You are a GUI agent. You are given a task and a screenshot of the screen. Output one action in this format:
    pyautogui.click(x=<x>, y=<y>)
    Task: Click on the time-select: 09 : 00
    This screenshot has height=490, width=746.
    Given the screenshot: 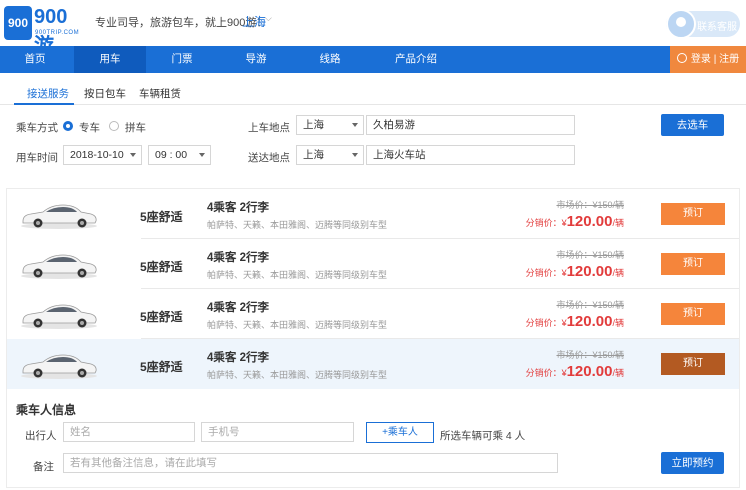 What is the action you would take?
    pyautogui.click(x=179, y=155)
    